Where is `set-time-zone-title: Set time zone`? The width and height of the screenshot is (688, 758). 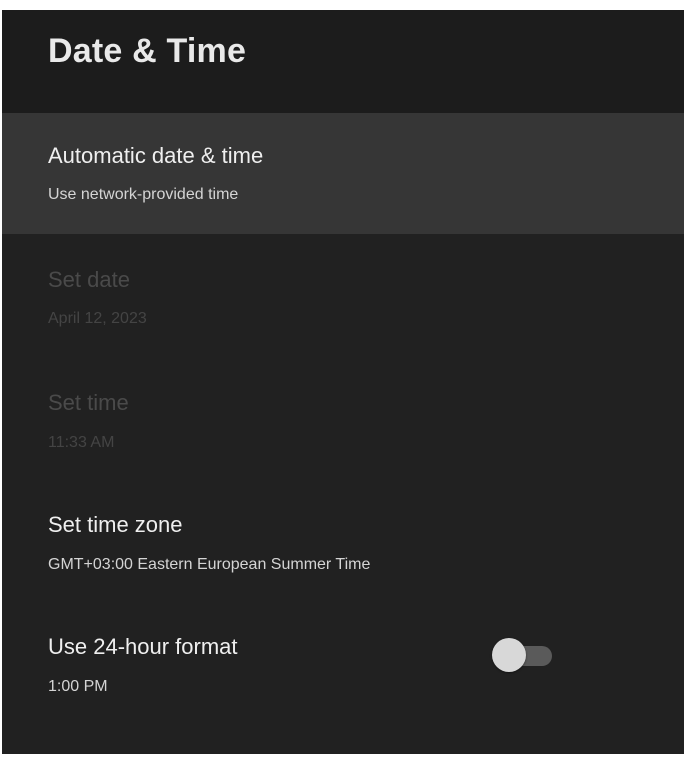
set-time-zone-title: Set time zone is located at coordinates (115, 524).